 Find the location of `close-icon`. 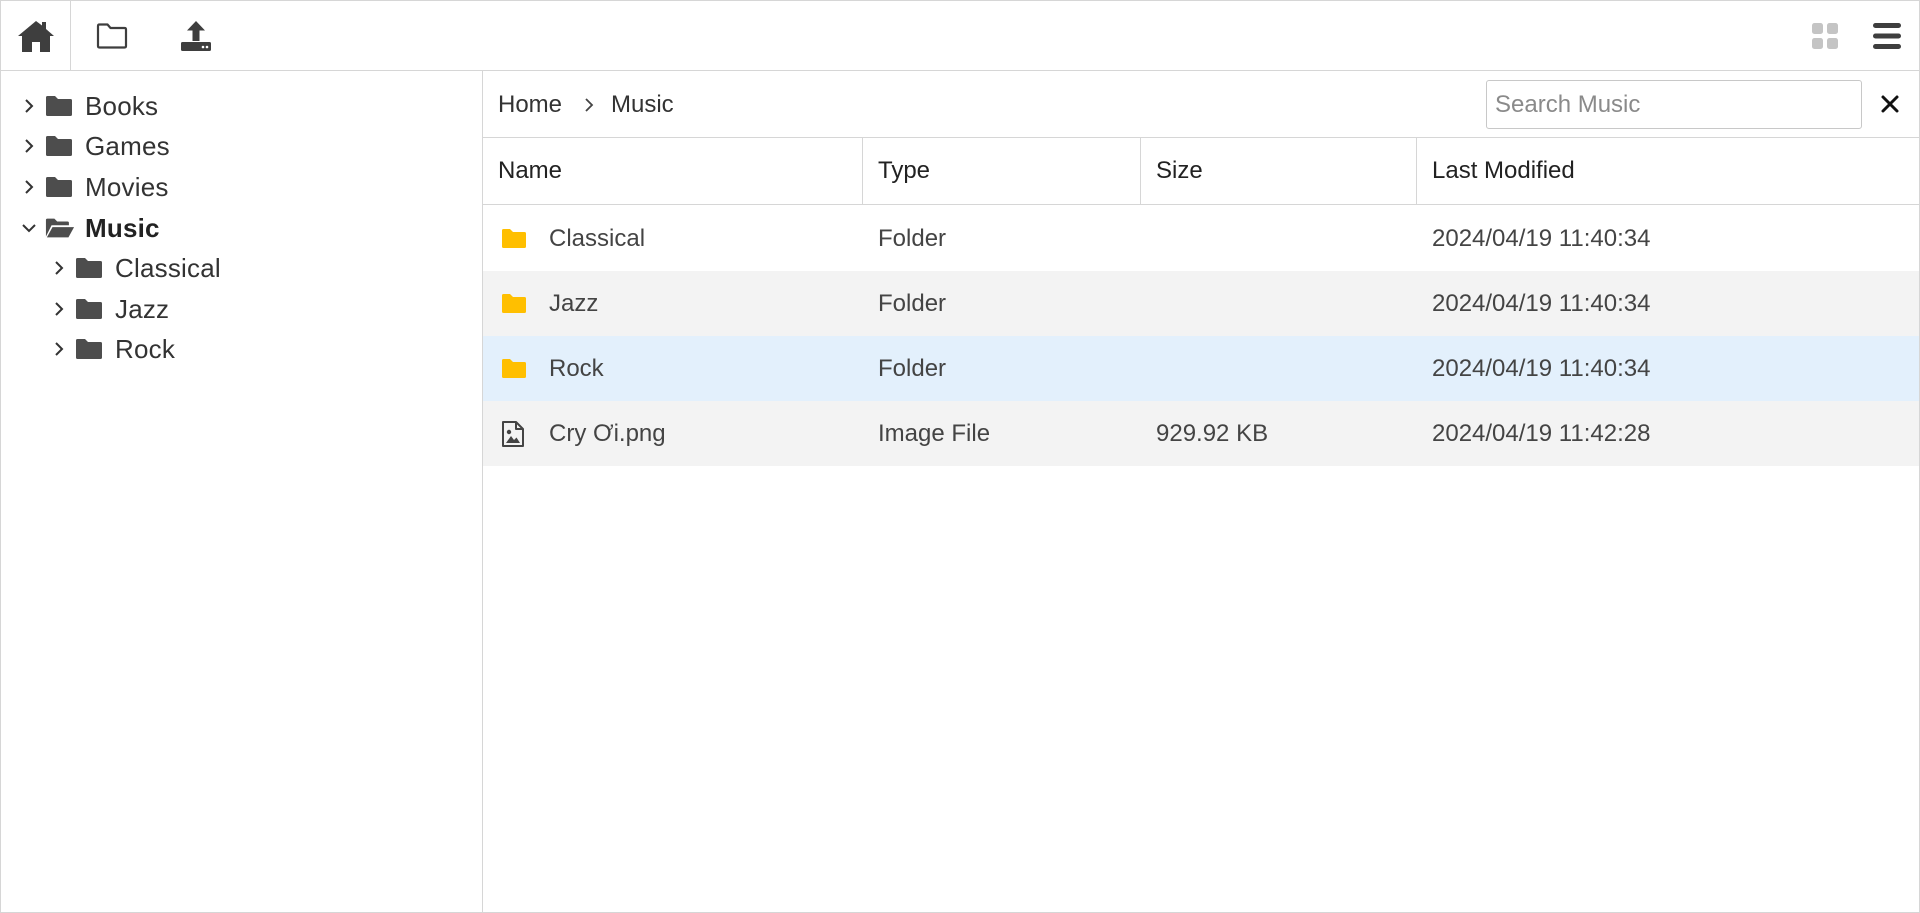

close-icon is located at coordinates (1890, 104).